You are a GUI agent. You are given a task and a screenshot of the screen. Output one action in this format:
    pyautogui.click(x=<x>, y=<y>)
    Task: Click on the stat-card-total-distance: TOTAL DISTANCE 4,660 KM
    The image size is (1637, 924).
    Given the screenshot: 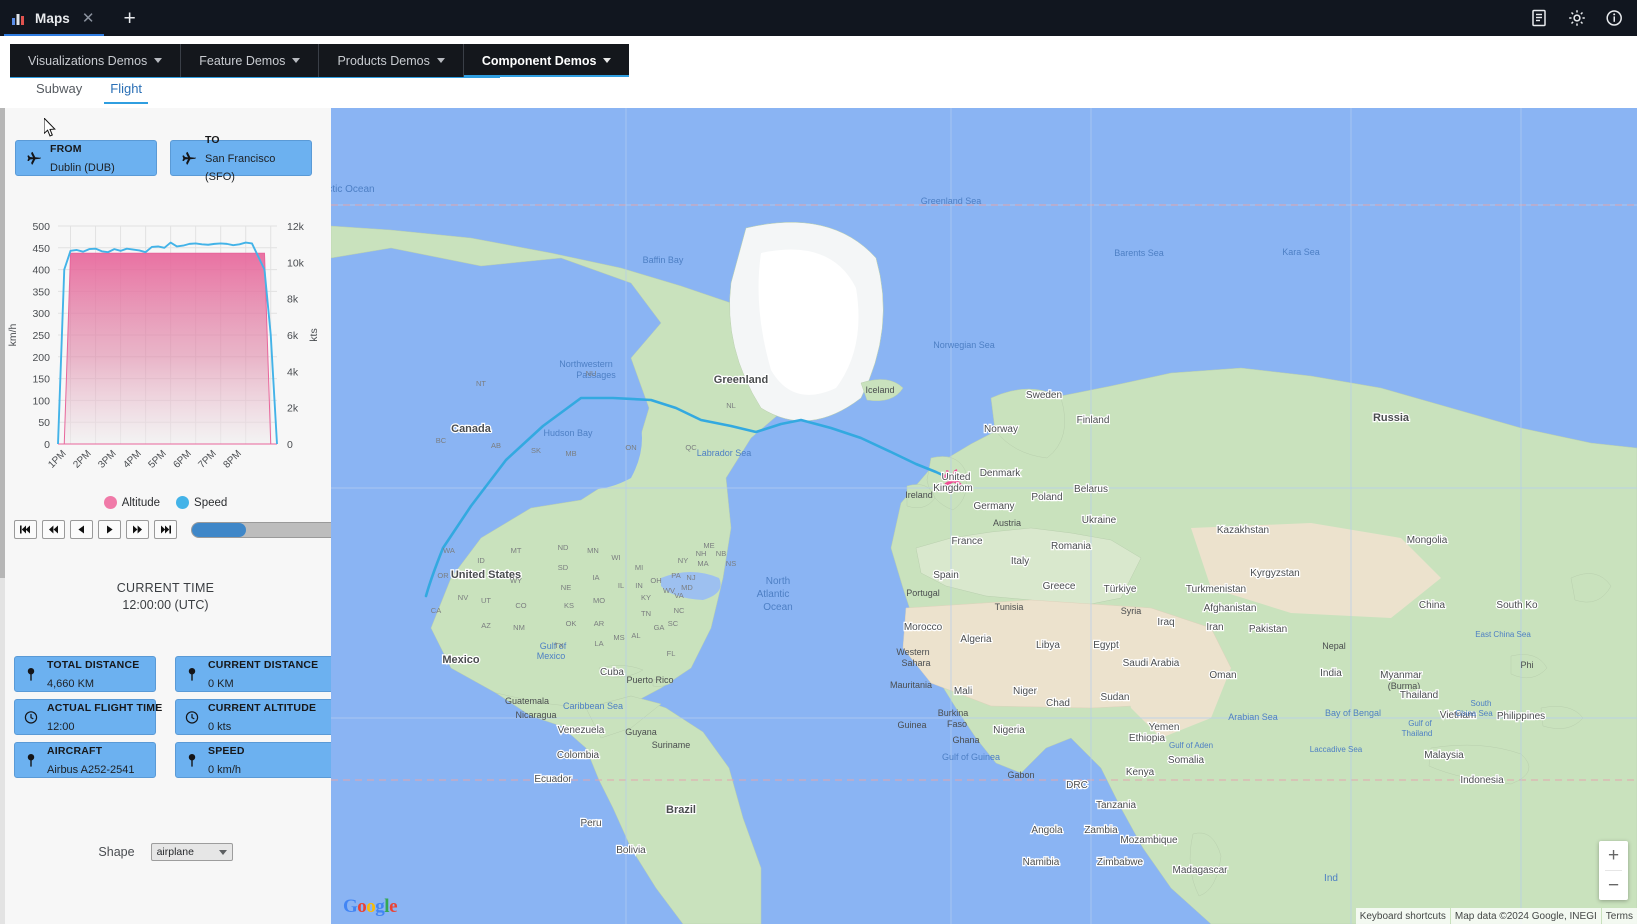 What is the action you would take?
    pyautogui.click(x=85, y=674)
    